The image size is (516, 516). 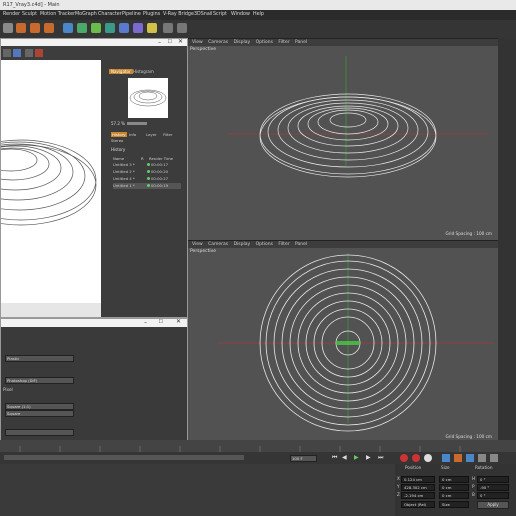 What do you see at coordinates (283, 42) in the screenshot?
I see `vp-menu-filter: Filter` at bounding box center [283, 42].